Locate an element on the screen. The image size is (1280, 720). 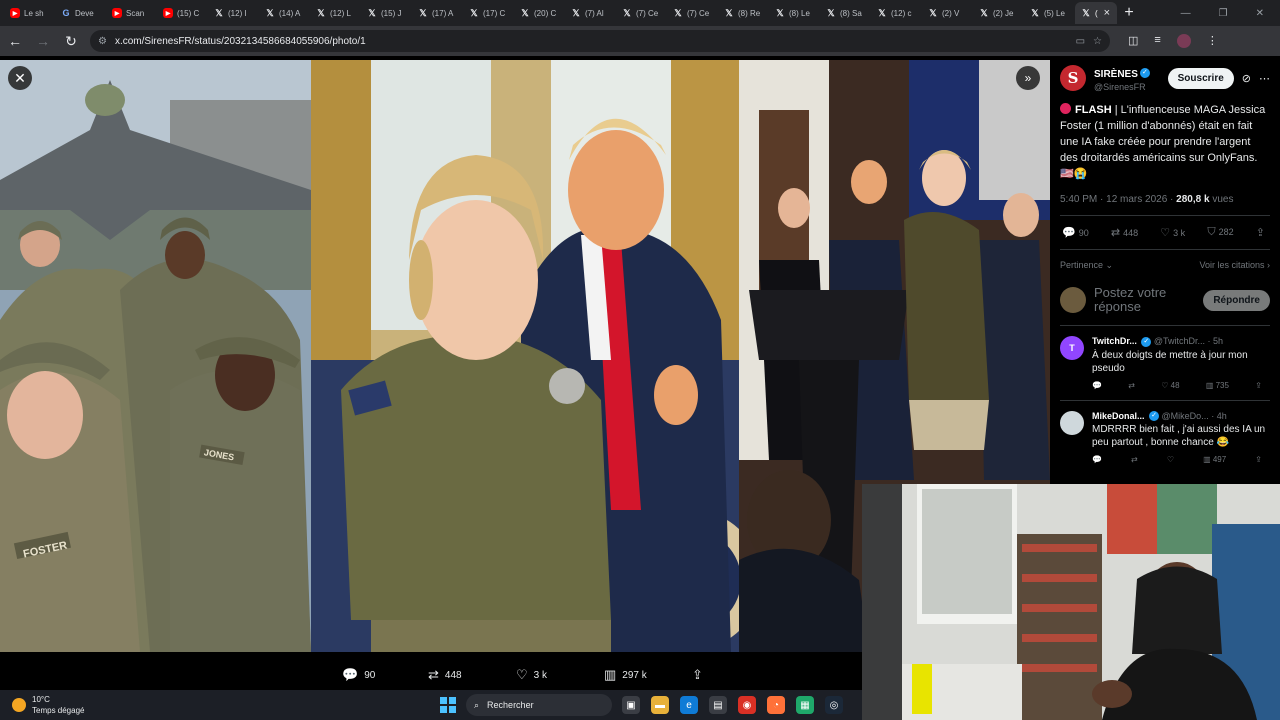
cast-icon: ▭ is located at coordinates (1080, 41).